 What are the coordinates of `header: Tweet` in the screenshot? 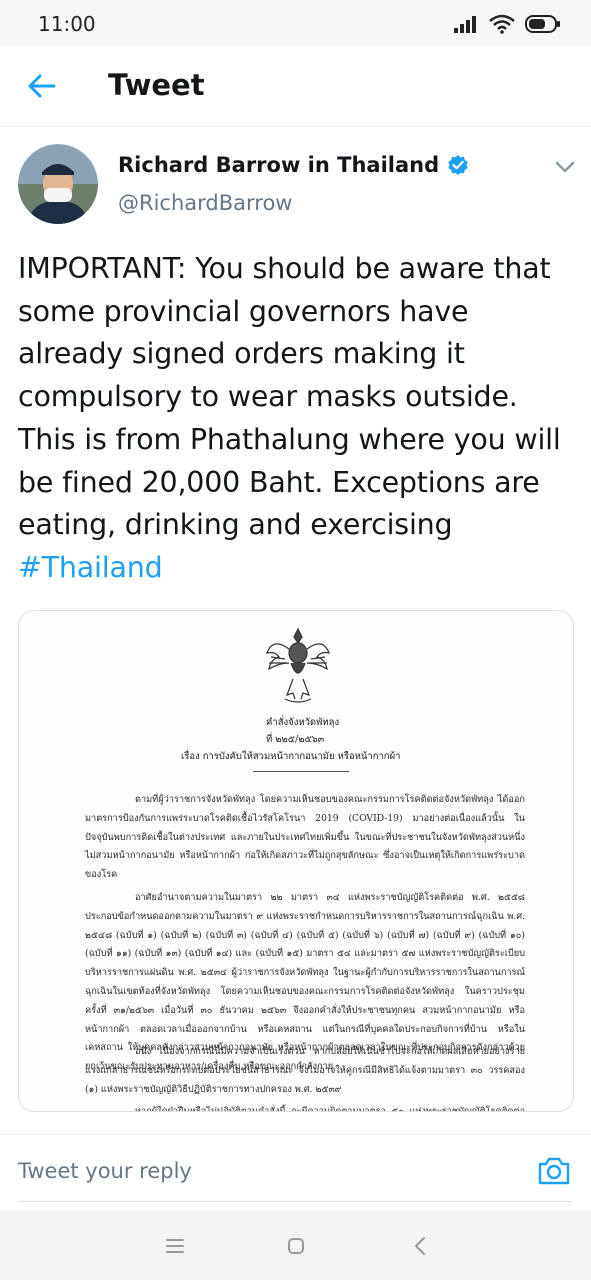 It's located at (295, 86).